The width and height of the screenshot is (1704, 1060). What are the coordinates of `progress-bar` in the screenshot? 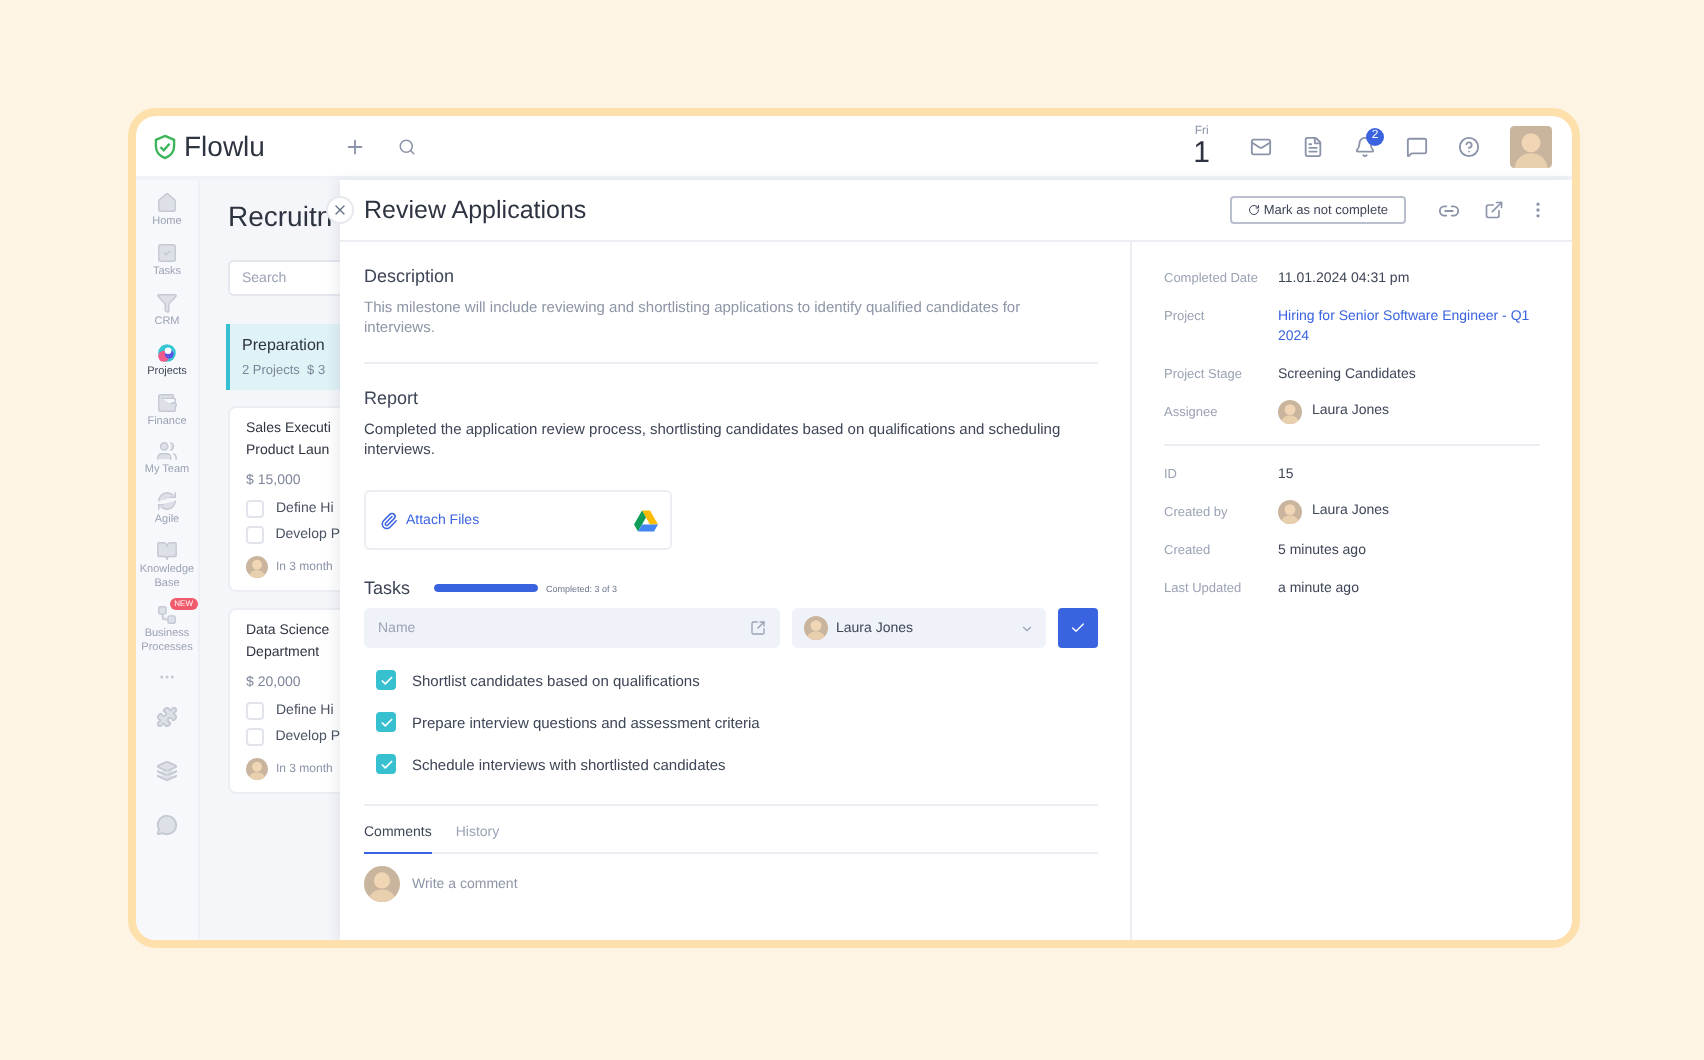 It's located at (486, 588).